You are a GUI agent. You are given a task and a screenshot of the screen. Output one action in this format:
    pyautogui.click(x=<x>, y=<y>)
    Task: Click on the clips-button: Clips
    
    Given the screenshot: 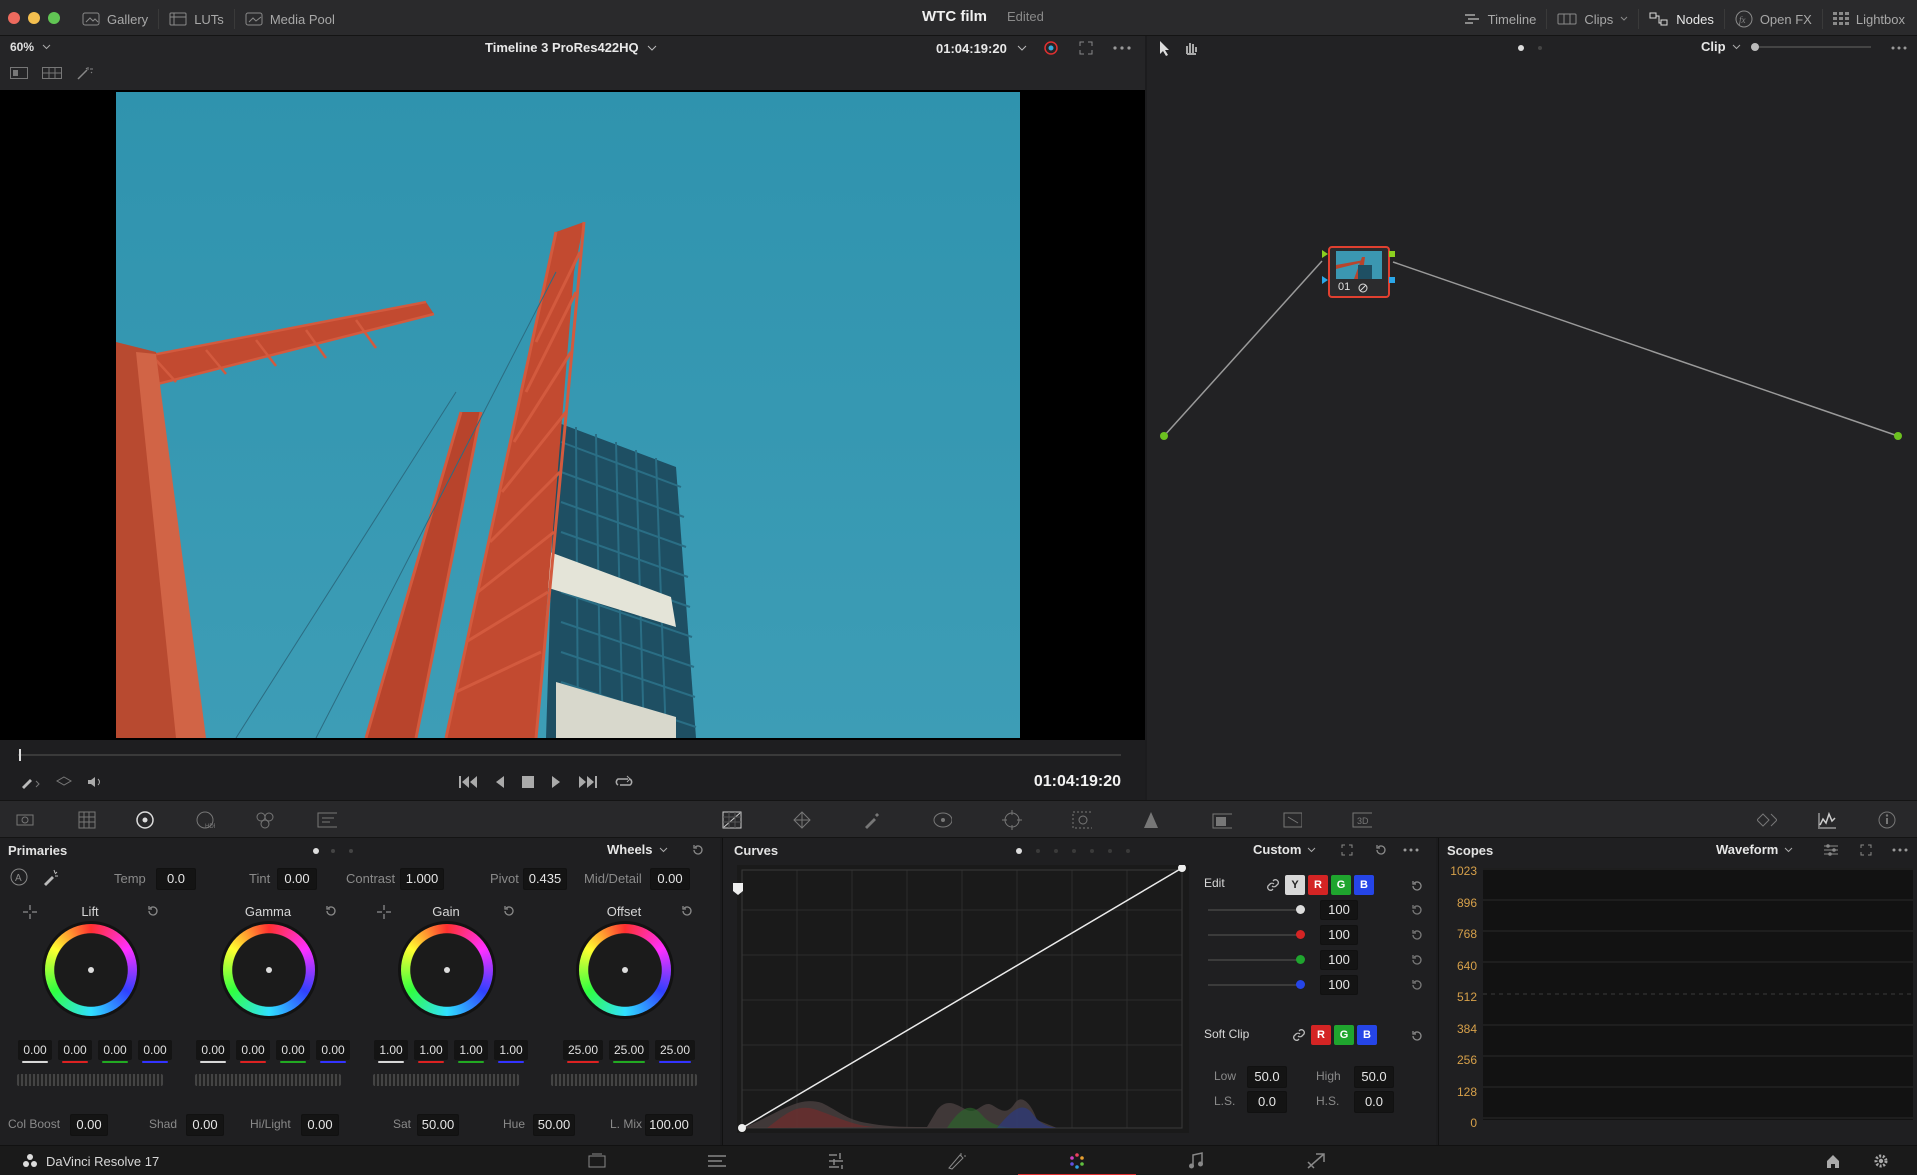 What is the action you would take?
    pyautogui.click(x=1592, y=19)
    